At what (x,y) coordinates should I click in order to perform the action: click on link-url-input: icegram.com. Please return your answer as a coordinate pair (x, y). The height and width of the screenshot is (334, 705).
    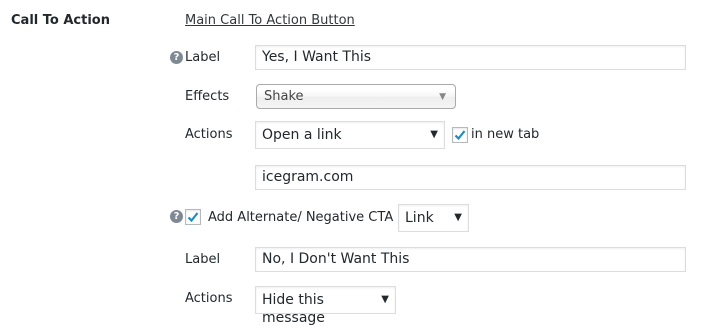
    Looking at the image, I should click on (470, 177).